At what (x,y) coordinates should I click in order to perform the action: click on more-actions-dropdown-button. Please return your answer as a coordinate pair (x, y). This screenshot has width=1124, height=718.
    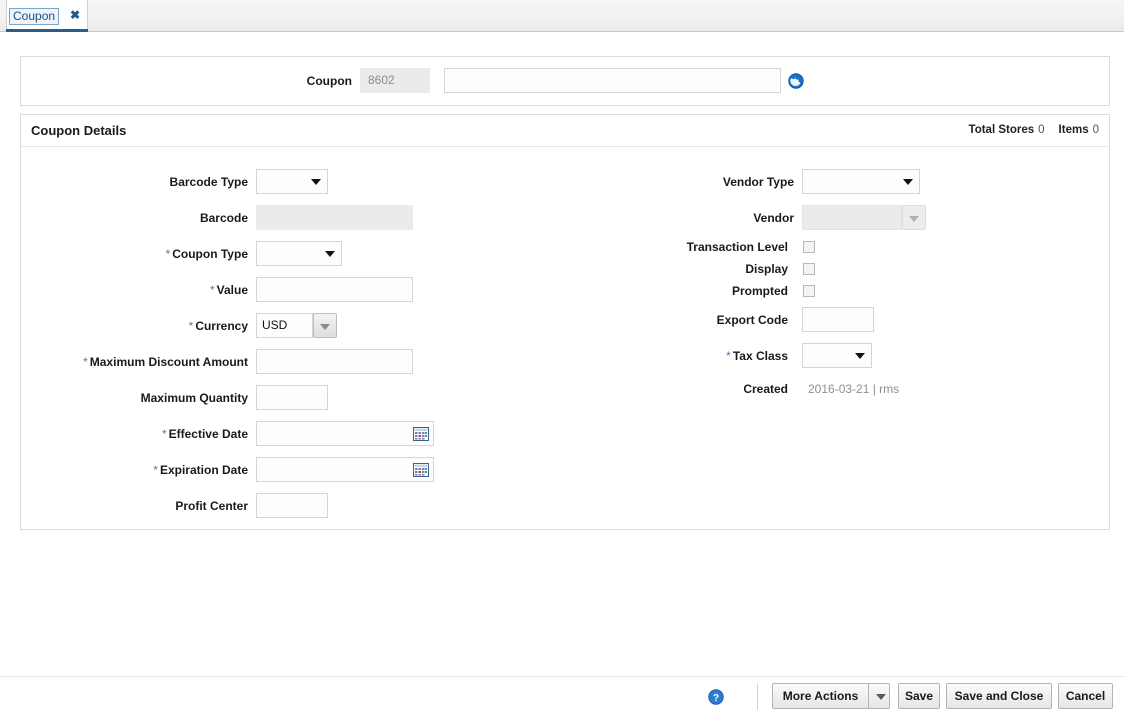
    Looking at the image, I should click on (879, 696).